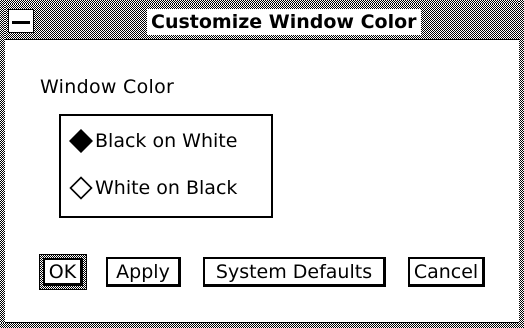  I want to click on apply-button: Apply, so click(143, 272).